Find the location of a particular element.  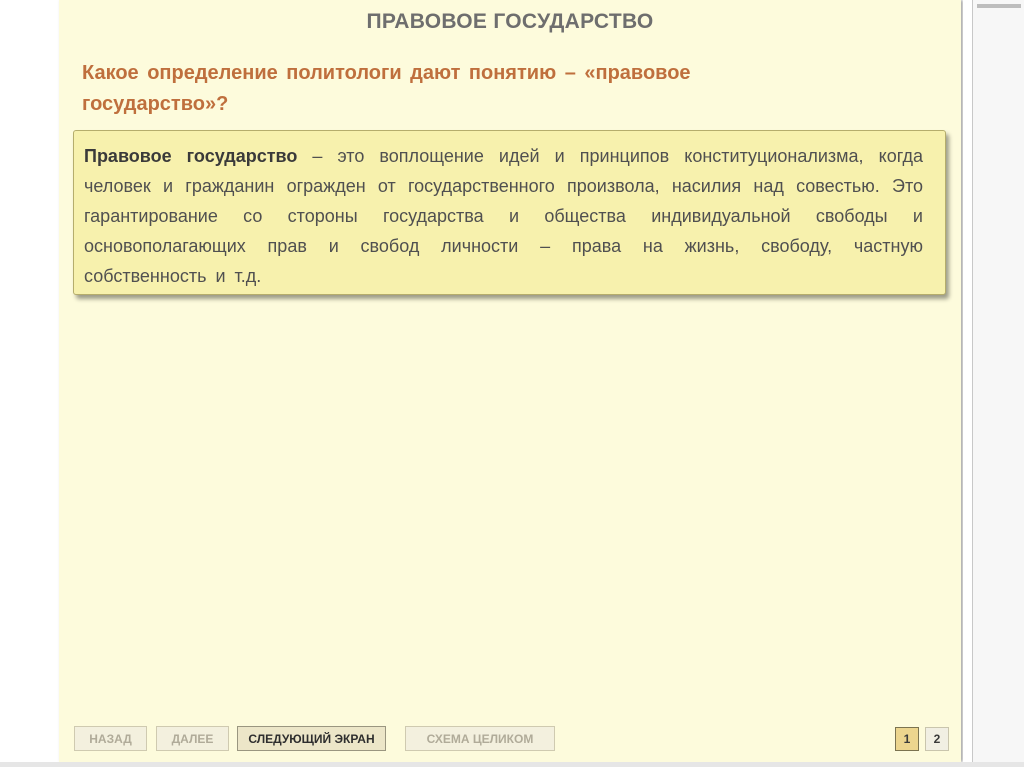

bottom-divider is located at coordinates (512, 764).